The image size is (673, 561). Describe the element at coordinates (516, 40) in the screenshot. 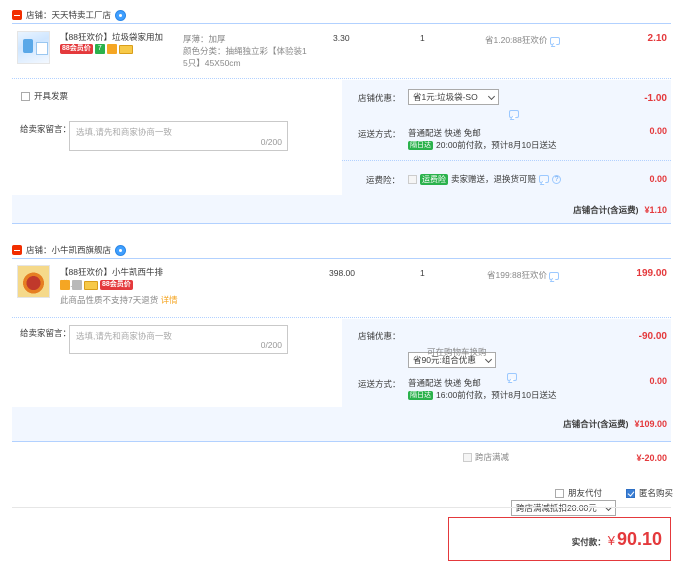

I see `promo-text: 省1.20:88狂欢价` at that location.